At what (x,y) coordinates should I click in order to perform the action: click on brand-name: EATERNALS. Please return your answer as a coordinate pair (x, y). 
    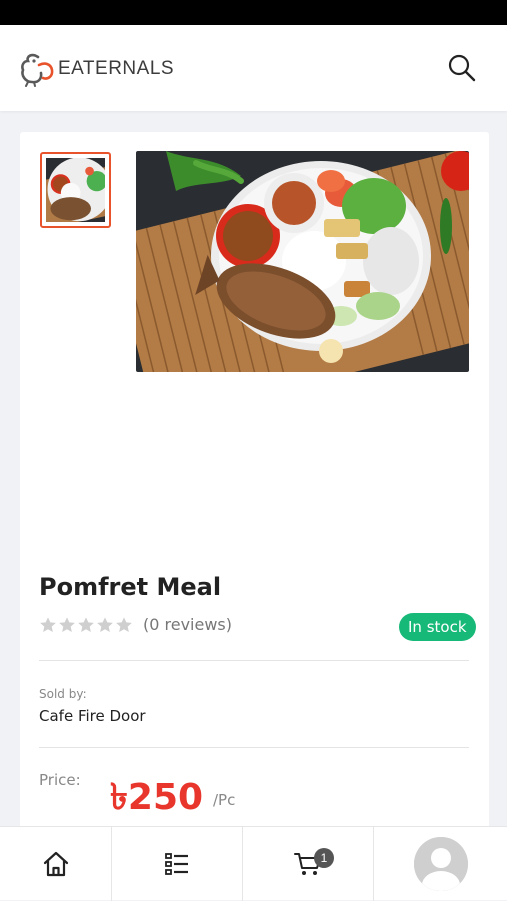
    Looking at the image, I should click on (116, 68).